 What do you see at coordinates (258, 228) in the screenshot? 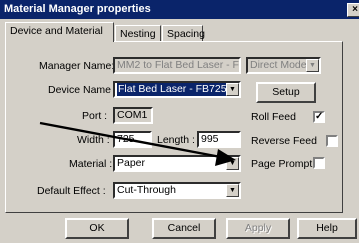
I see `apply-button: Apply` at bounding box center [258, 228].